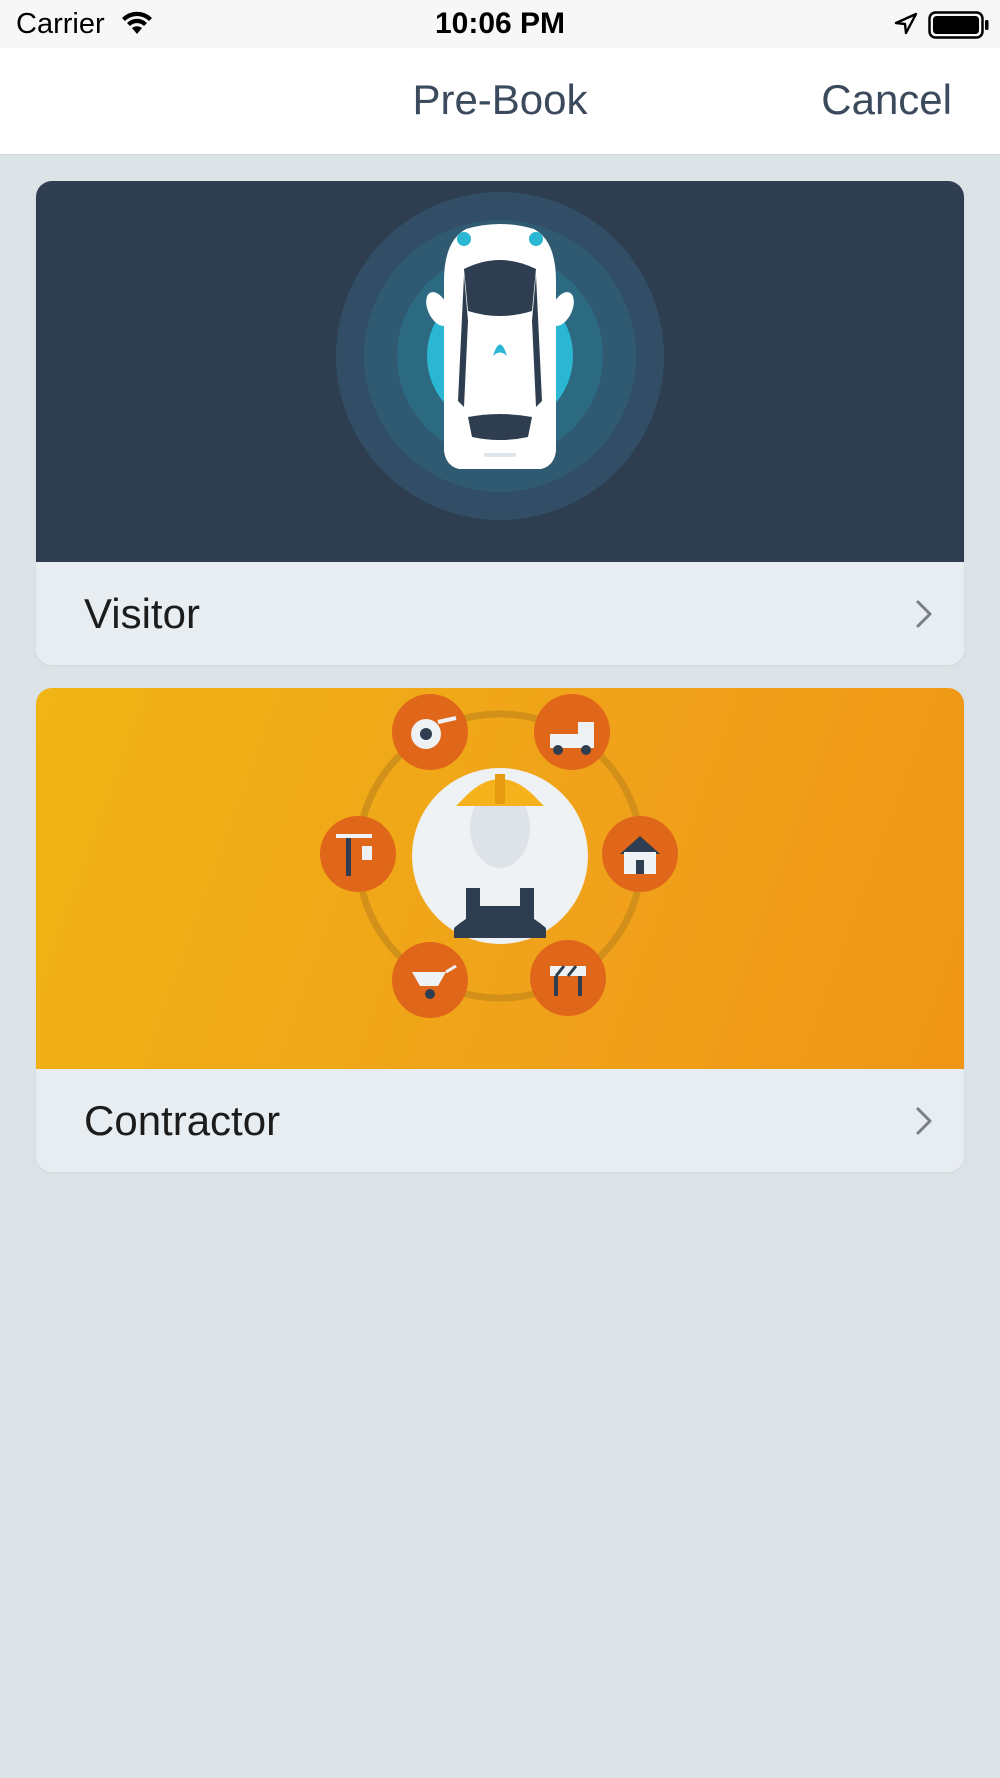  I want to click on visitor-row: Visitor, so click(500, 613).